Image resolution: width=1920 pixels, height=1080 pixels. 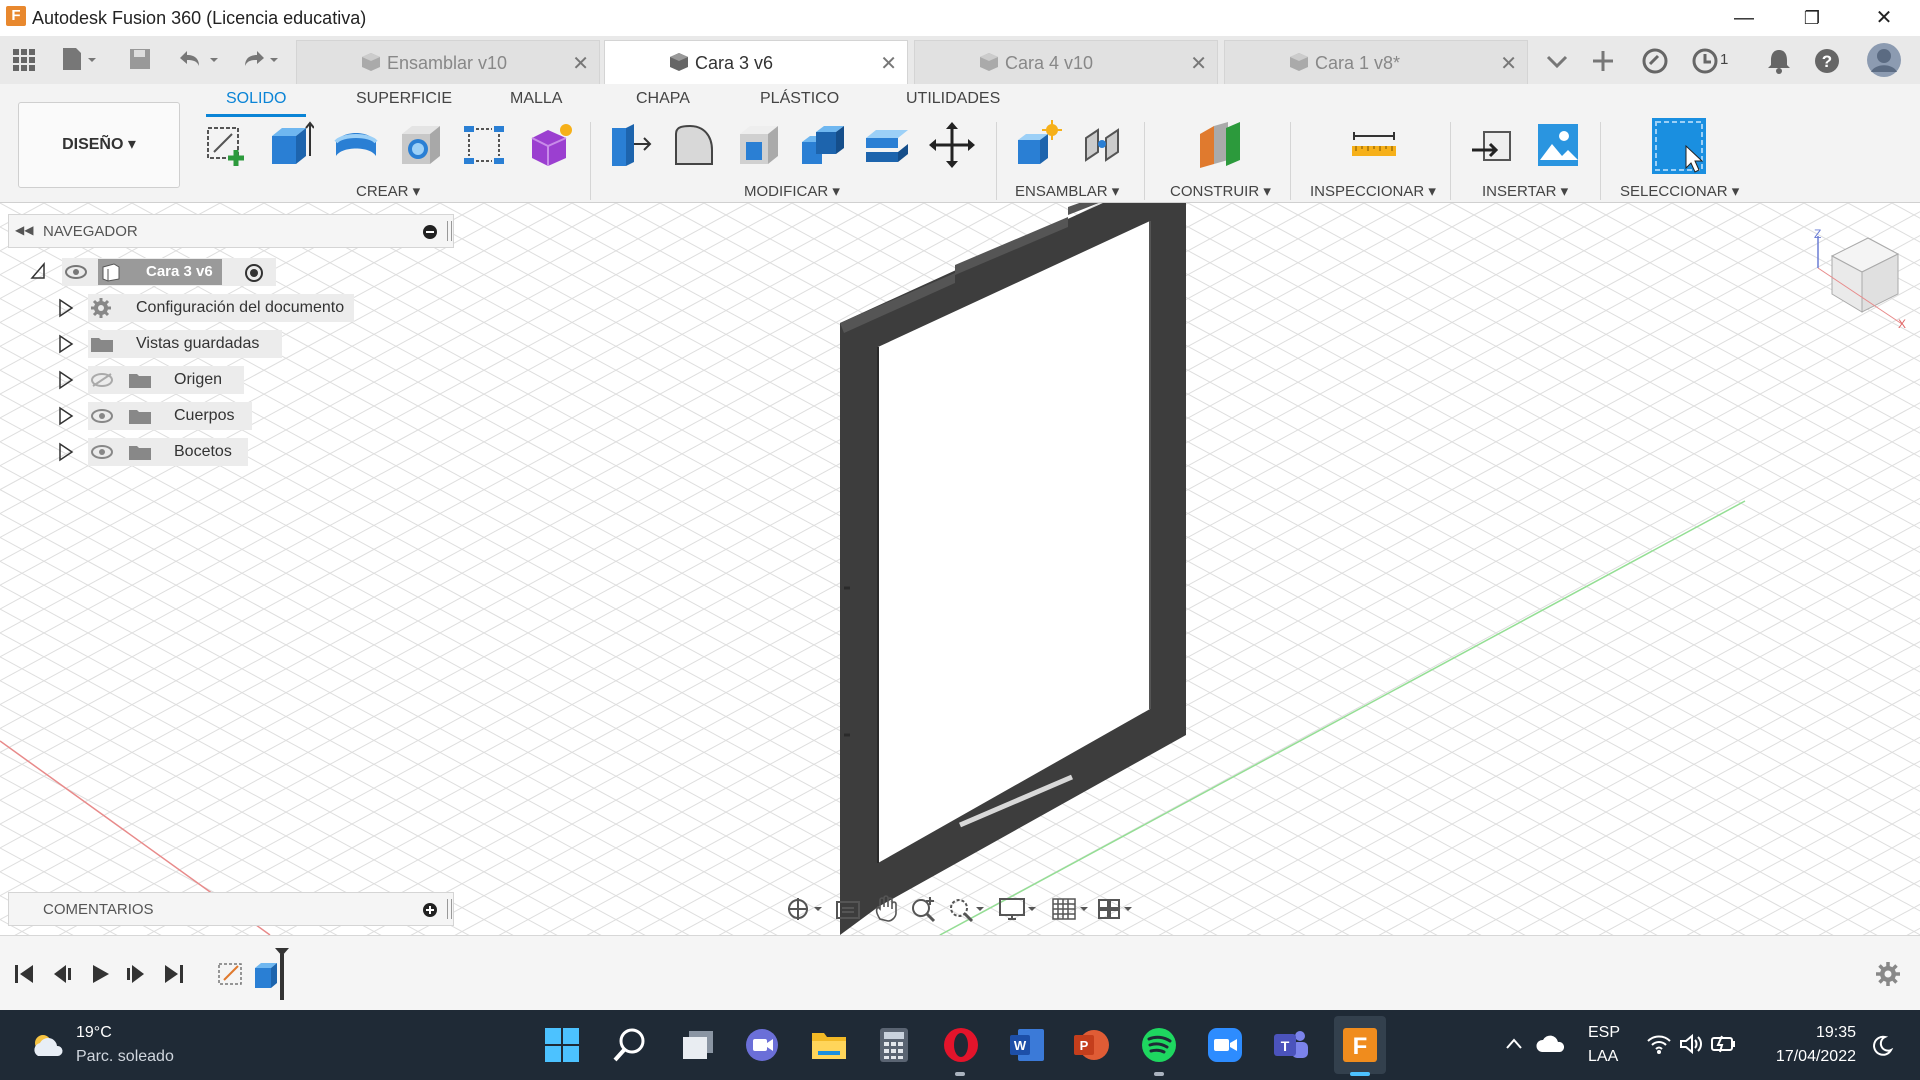 What do you see at coordinates (168, 452) in the screenshot?
I see `tree-item-bocetos: Bocetos` at bounding box center [168, 452].